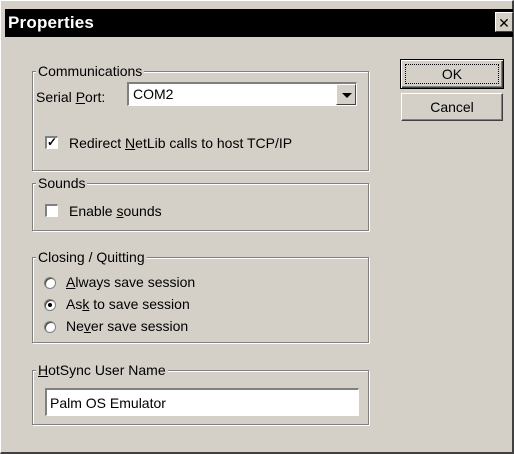 This screenshot has width=514, height=454. I want to click on hotsync-legend-accel: H, so click(43, 370).